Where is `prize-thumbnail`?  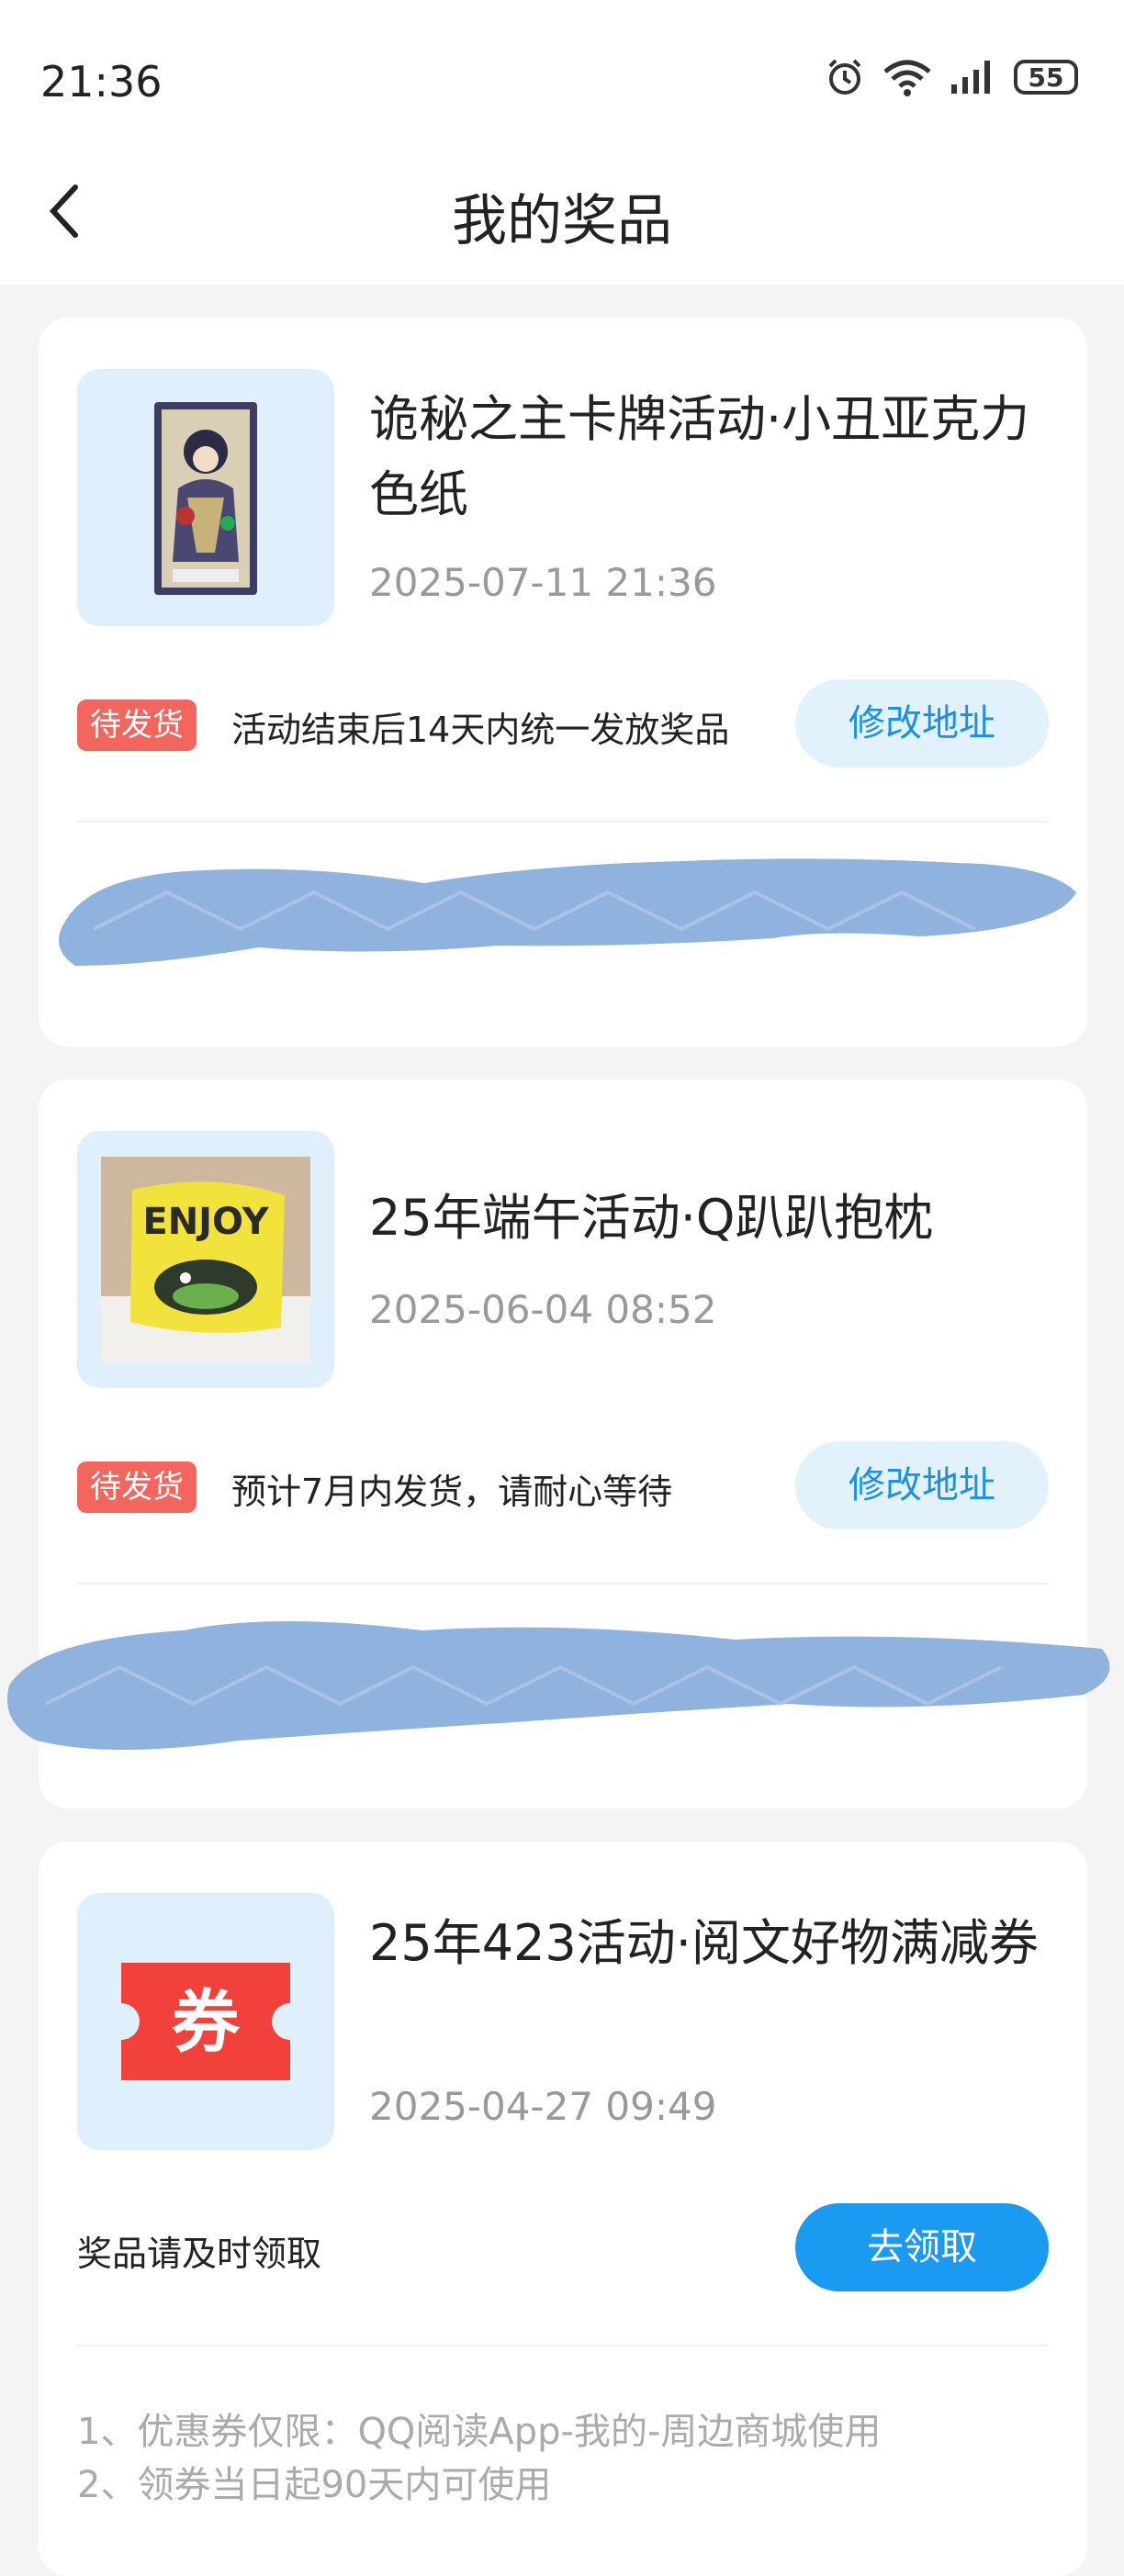 prize-thumbnail is located at coordinates (205, 497).